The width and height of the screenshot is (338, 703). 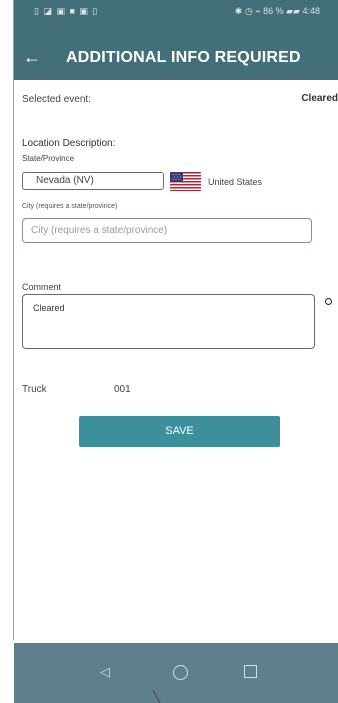 I want to click on device-edge, so click(x=13, y=320).